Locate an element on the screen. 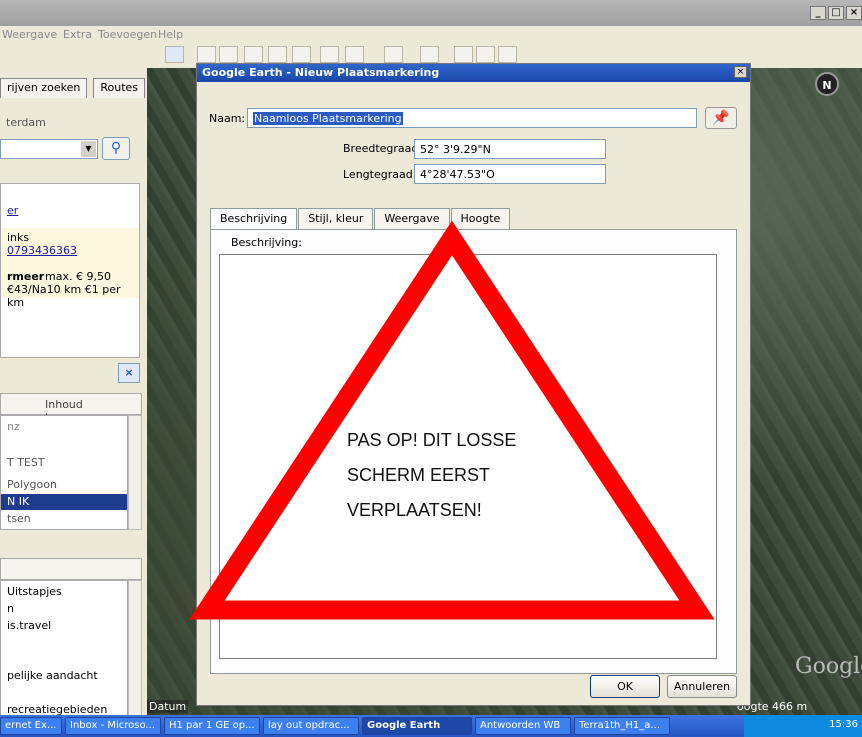 Image resolution: width=862 pixels, height=737 pixels. latitude-field: 52° 3'9.29"N is located at coordinates (510, 149).